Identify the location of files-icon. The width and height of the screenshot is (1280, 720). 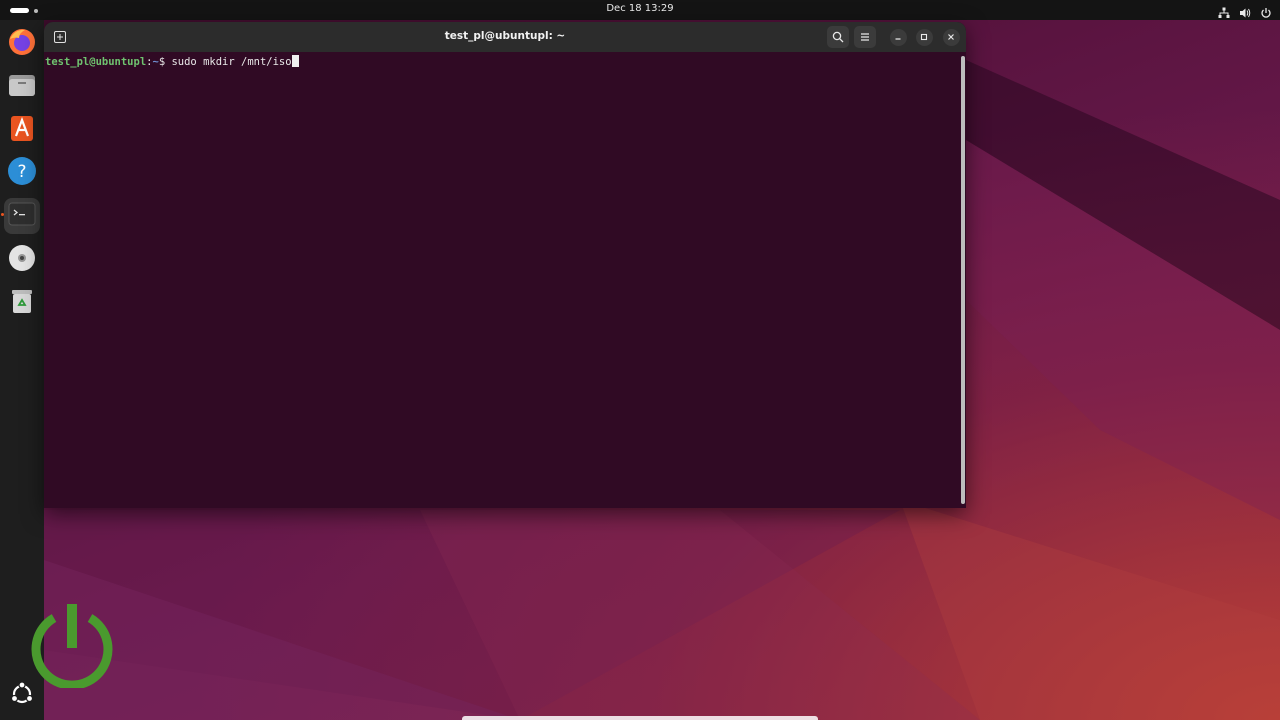
(22, 87).